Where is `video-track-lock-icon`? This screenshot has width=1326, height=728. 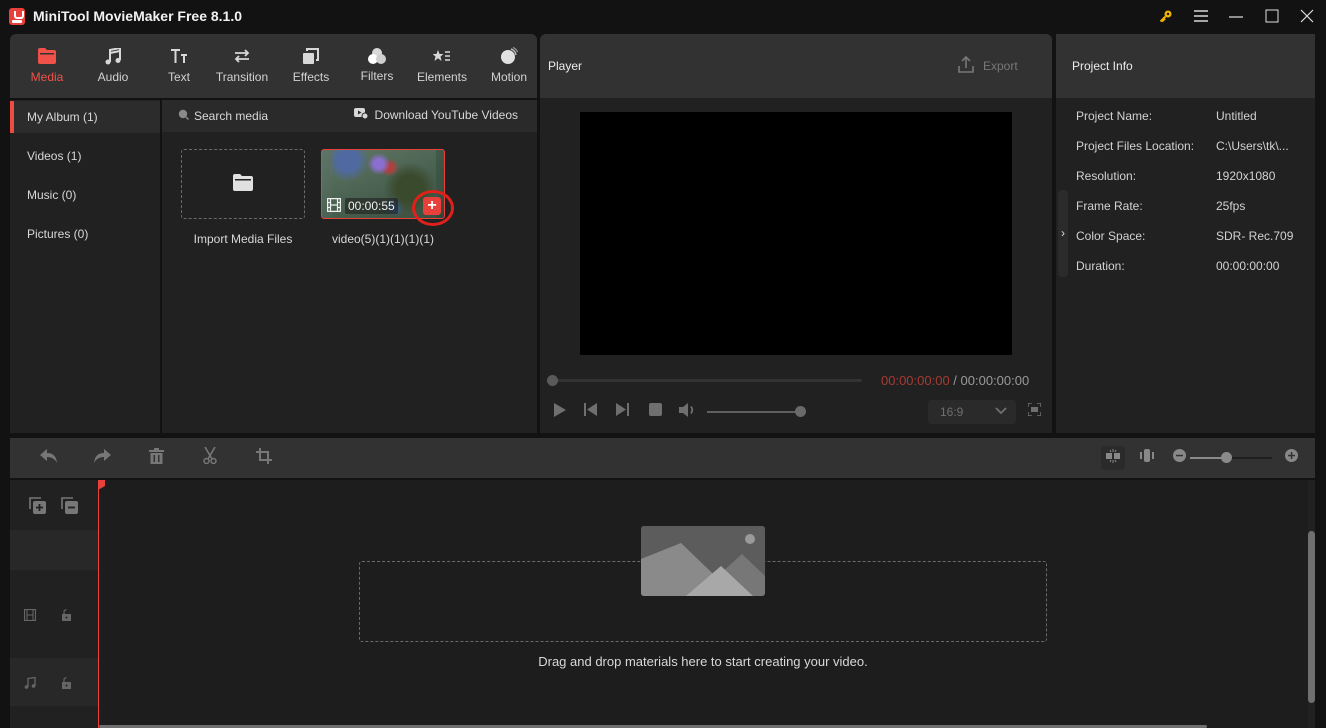
video-track-lock-icon is located at coordinates (66, 617).